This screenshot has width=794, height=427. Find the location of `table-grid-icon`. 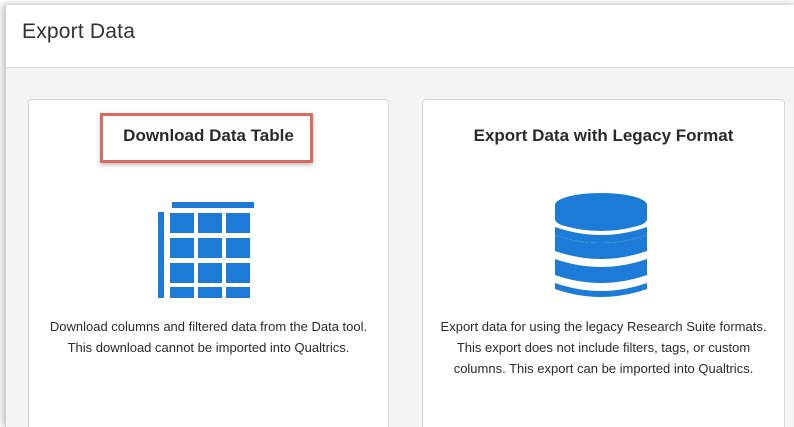

table-grid-icon is located at coordinates (206, 250).